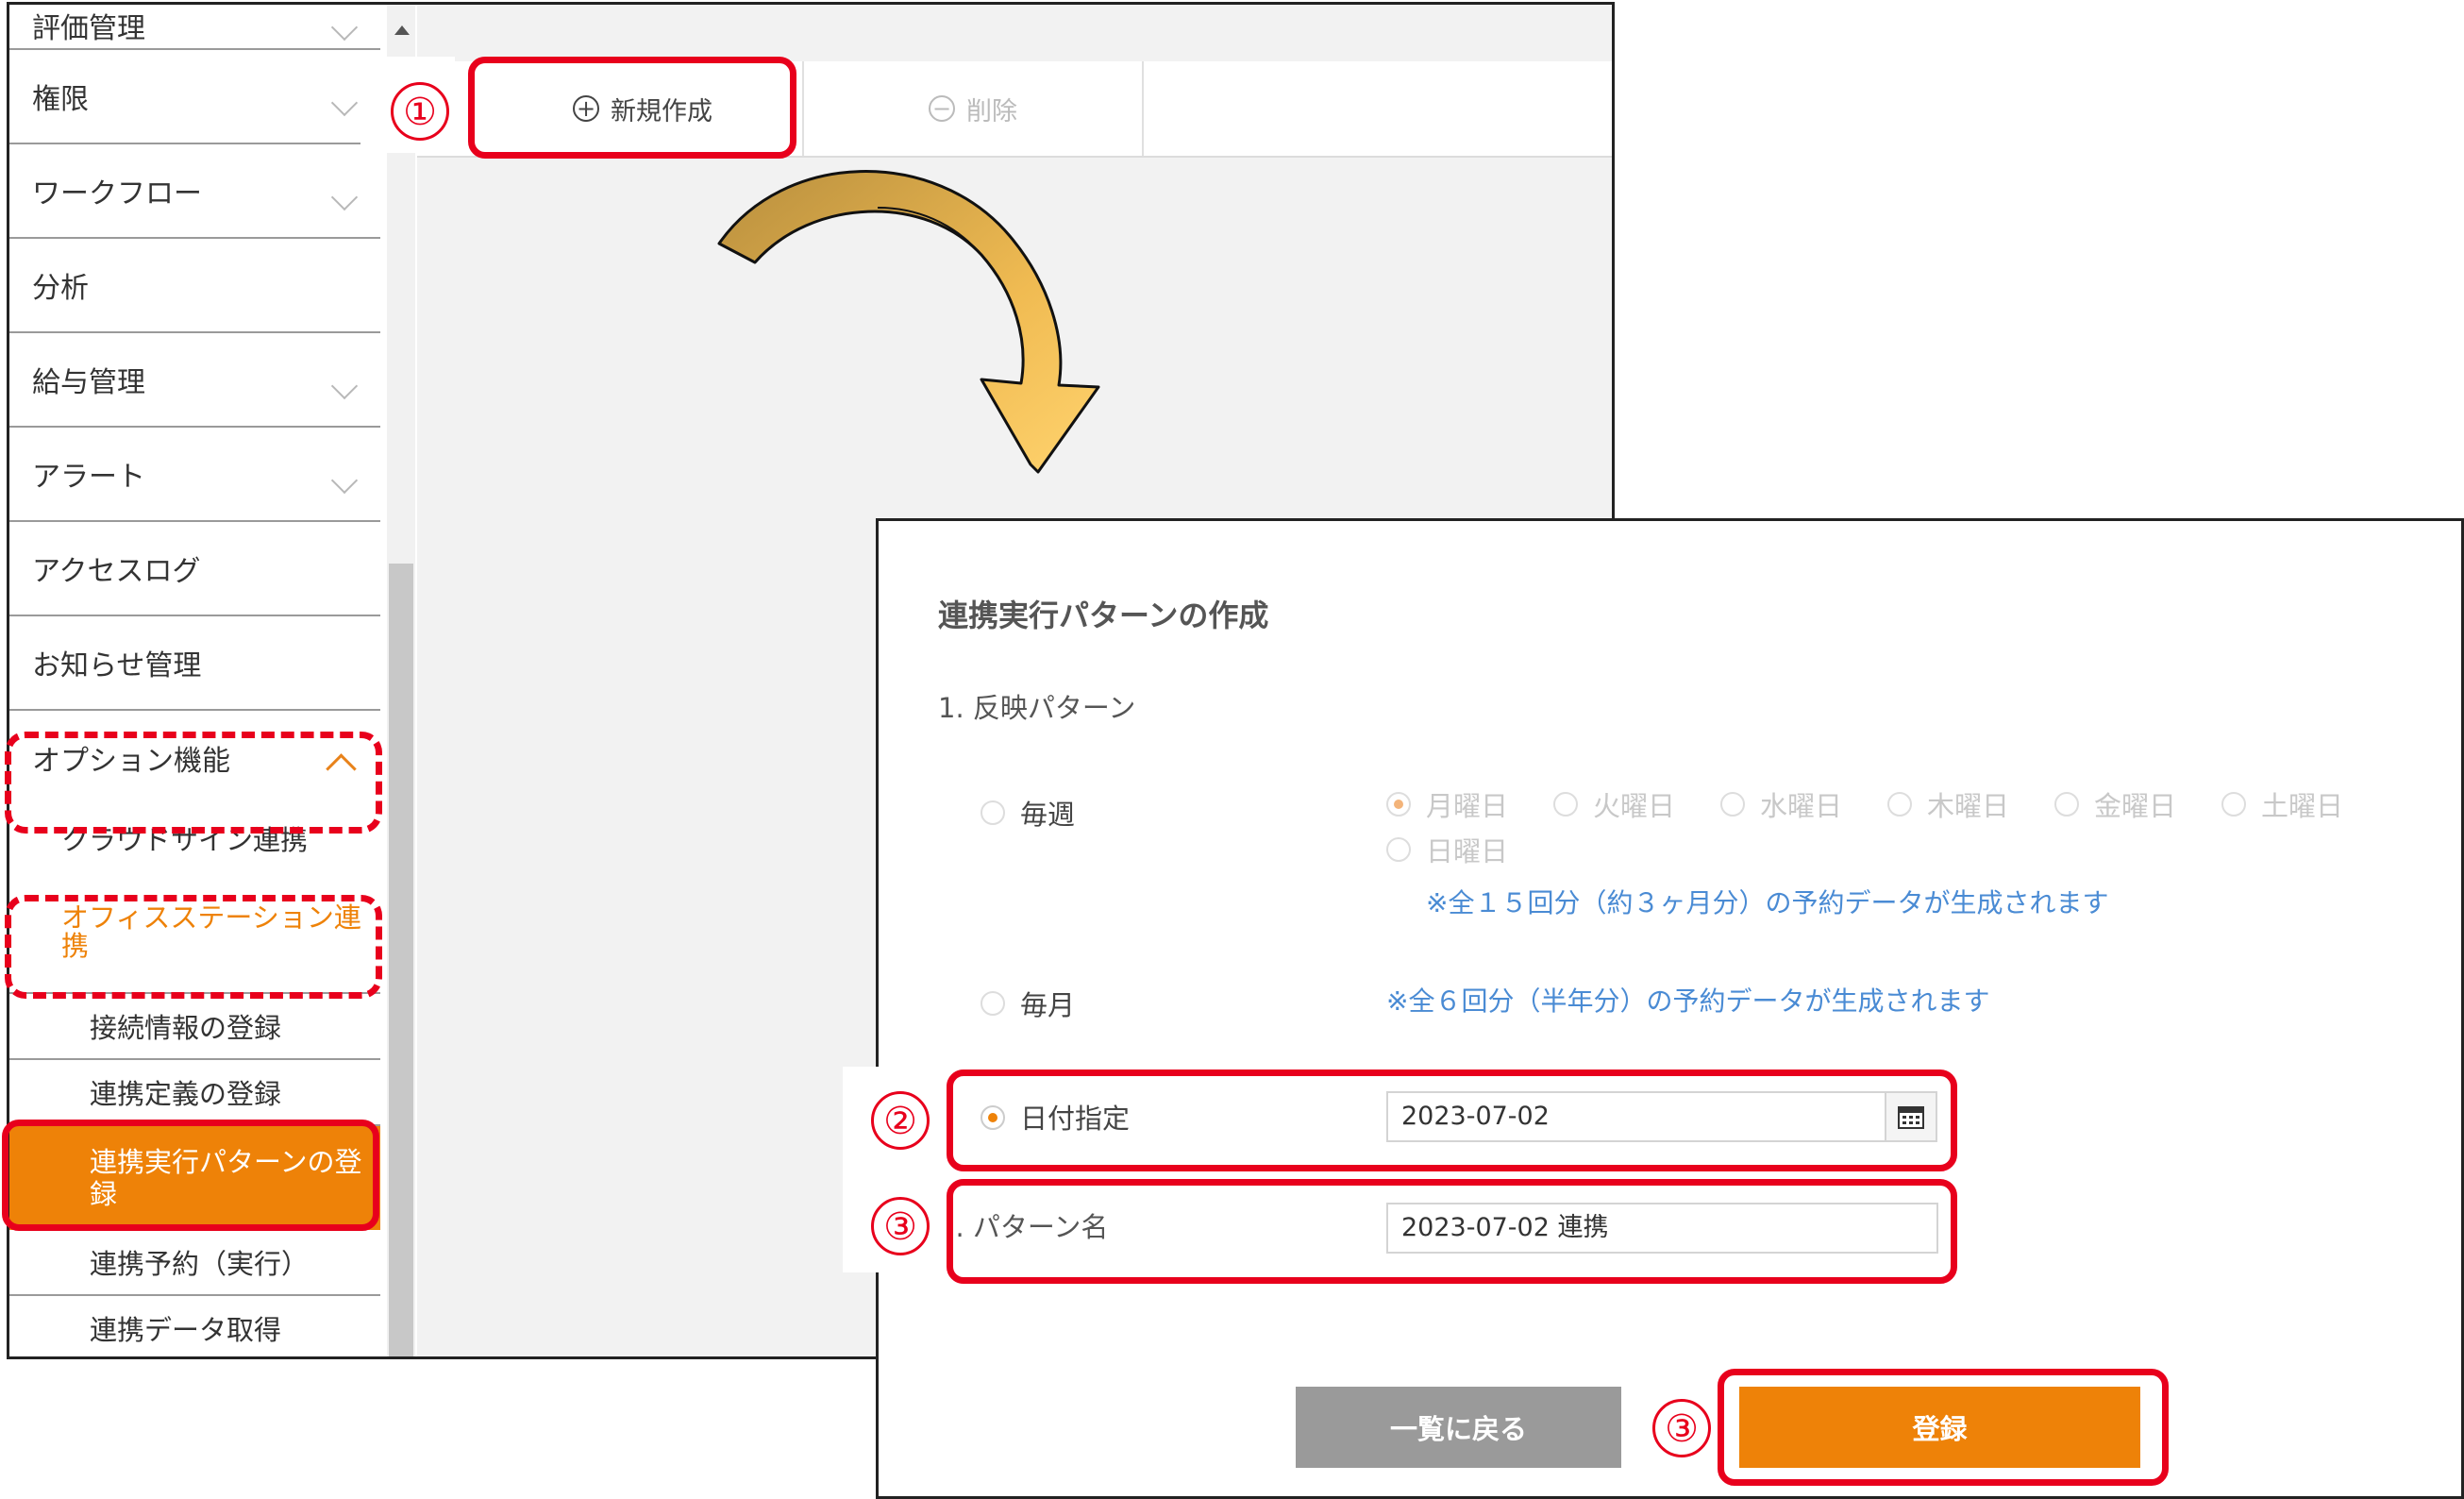 Image resolution: width=2464 pixels, height=1499 pixels. Describe the element at coordinates (1398, 849) in the screenshot. I see `radio-sunday` at that location.